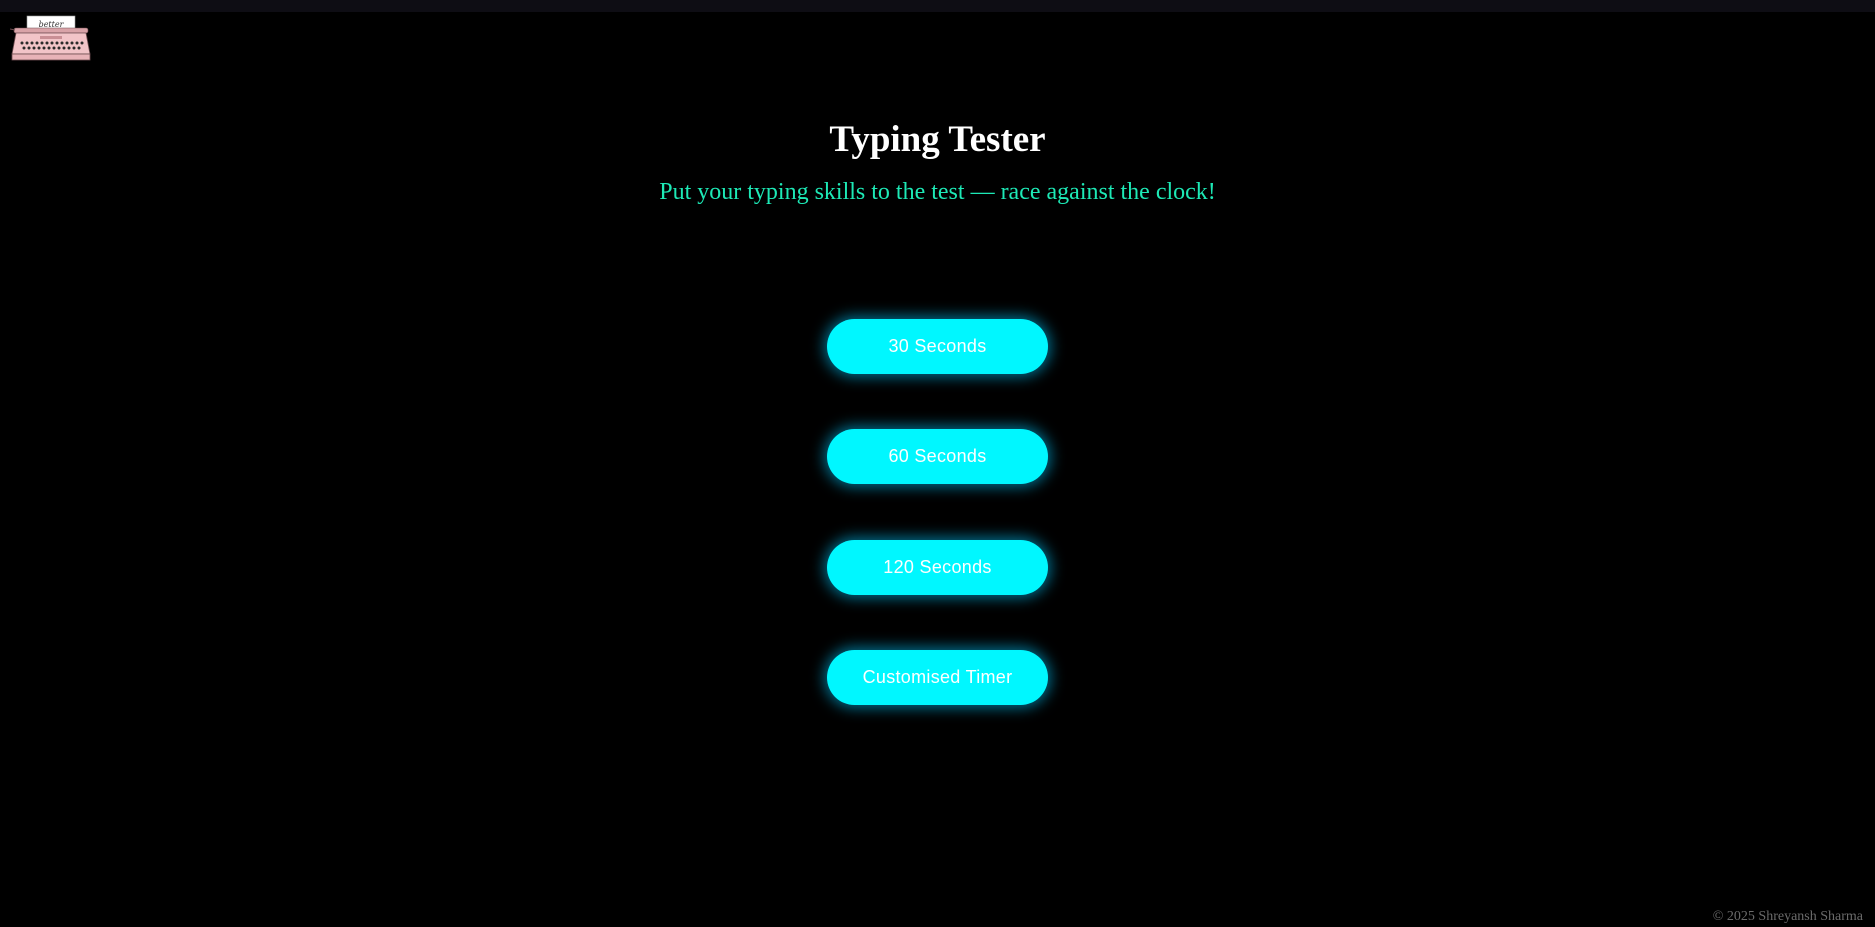 This screenshot has width=1875, height=927. Describe the element at coordinates (937, 677) in the screenshot. I see `customised-timer-button: Customised Timer` at that location.